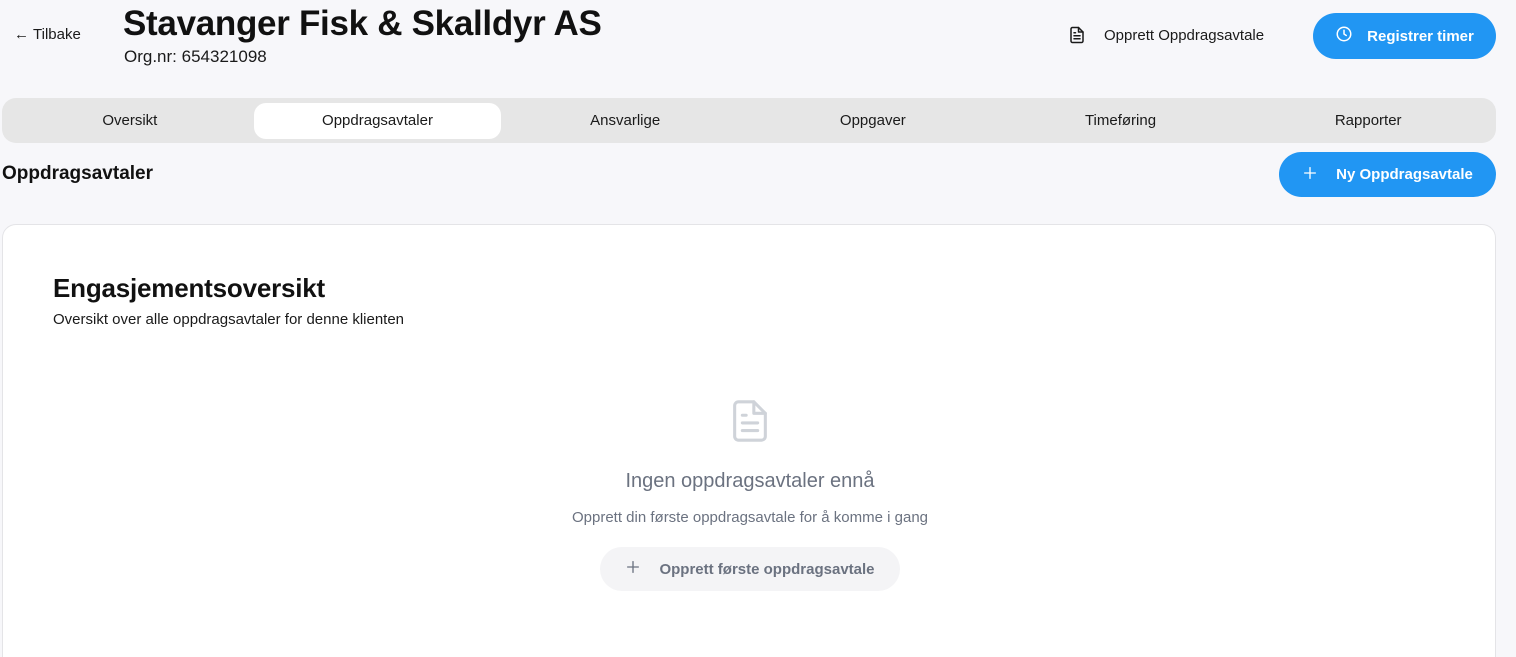 This screenshot has height=657, width=1516. Describe the element at coordinates (57, 34) in the screenshot. I see `back-label: Tilbake` at that location.